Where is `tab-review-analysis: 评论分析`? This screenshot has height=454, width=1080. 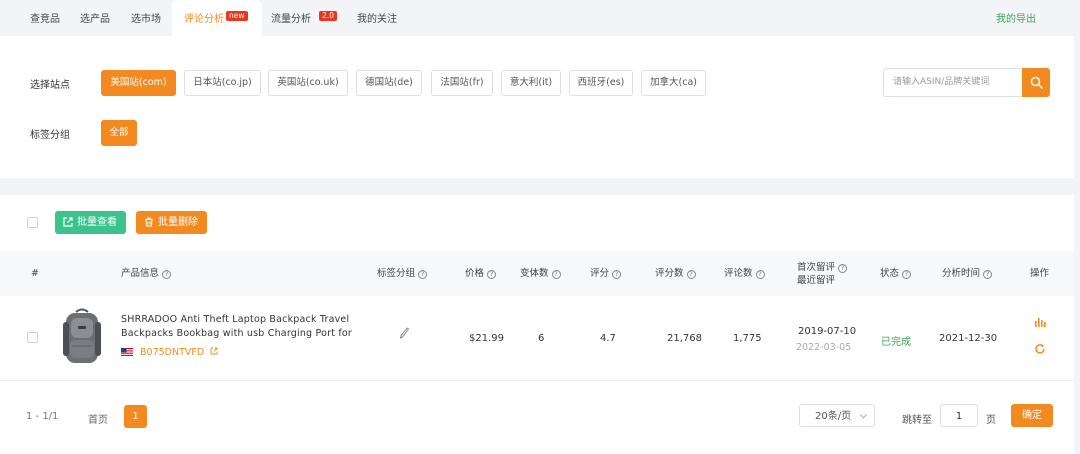
tab-review-analysis: 评论分析 is located at coordinates (217, 18).